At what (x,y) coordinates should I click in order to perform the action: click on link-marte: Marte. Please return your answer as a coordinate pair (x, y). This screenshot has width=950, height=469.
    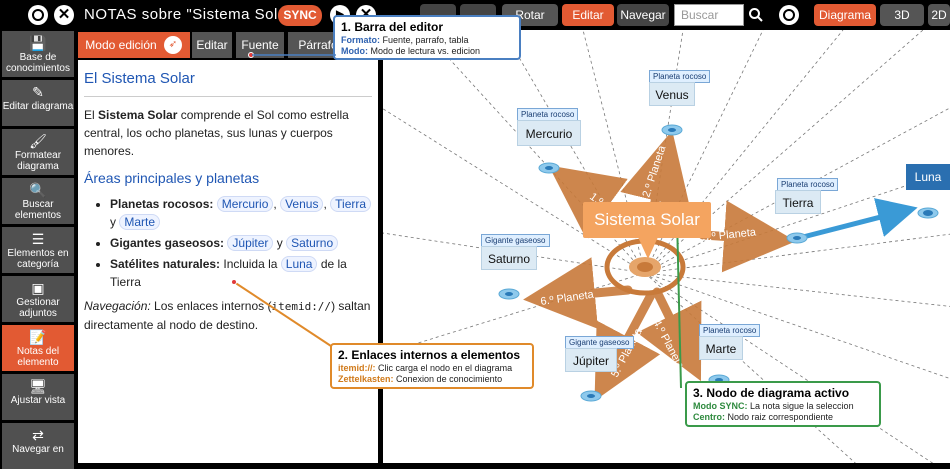
    Looking at the image, I should click on (140, 222).